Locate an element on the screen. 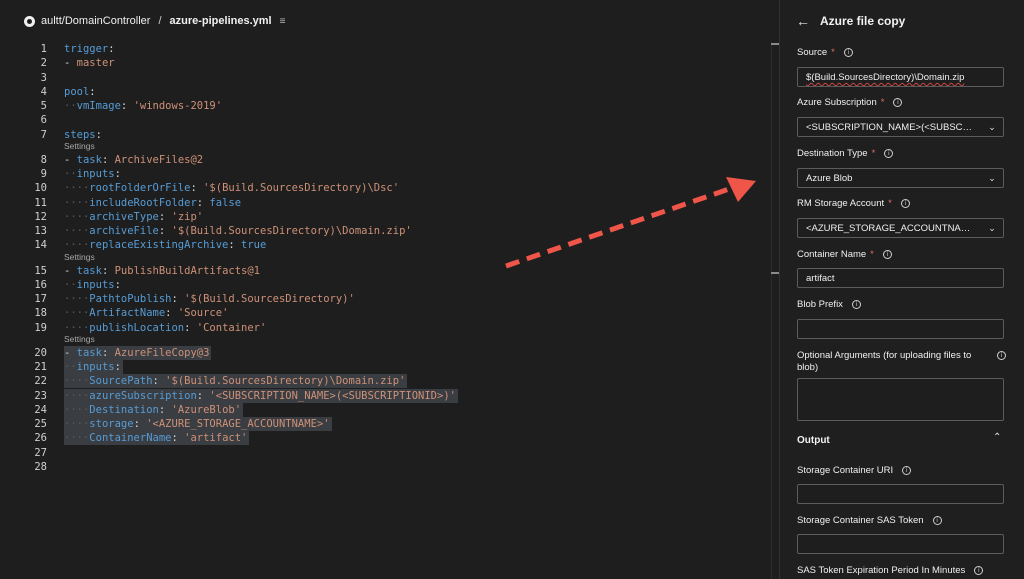  code-line: 18 ····ArtifactName: 'Source' is located at coordinates (385, 313).